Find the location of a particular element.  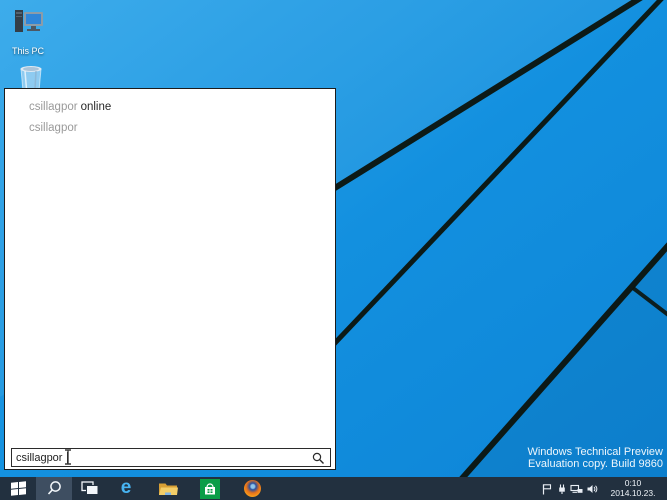

hardware-tray-button is located at coordinates (561, 488).